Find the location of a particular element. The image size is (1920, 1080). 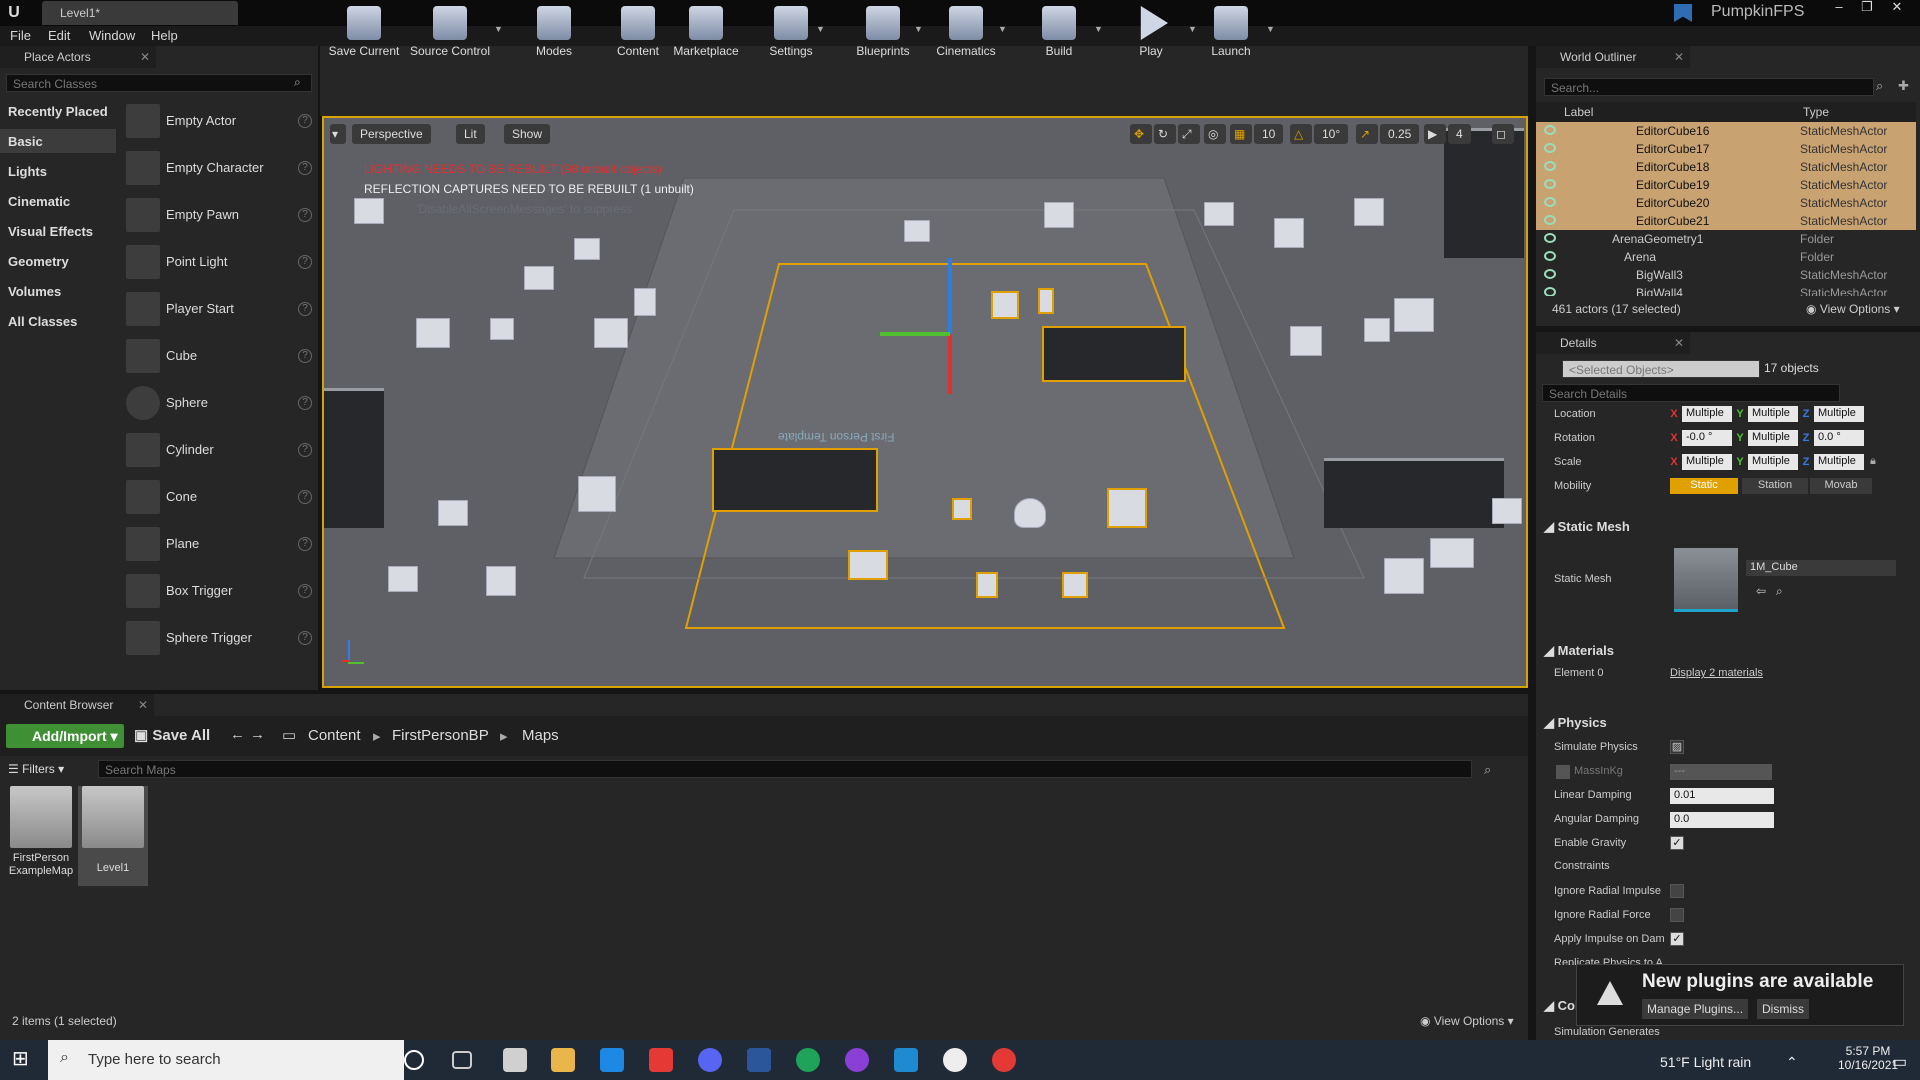

search-details-input: Search Details is located at coordinates (1691, 393).